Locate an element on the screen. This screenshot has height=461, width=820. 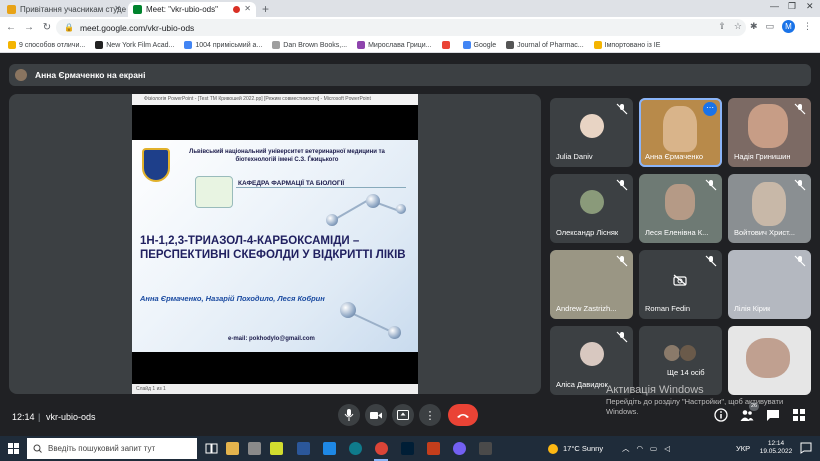
reload-icon: ↻ is located at coordinates (47, 27).